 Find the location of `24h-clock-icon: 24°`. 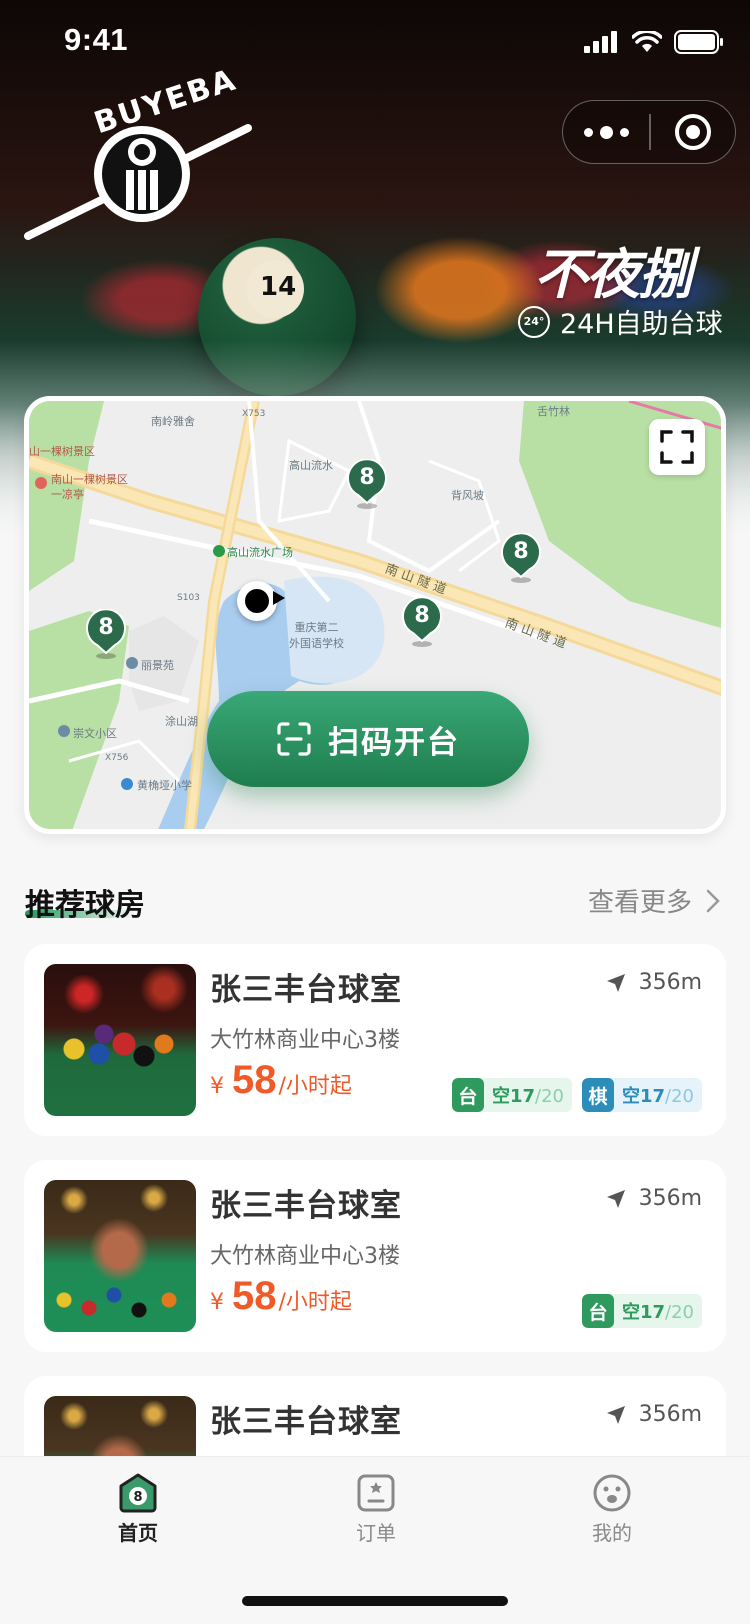

24h-clock-icon: 24° is located at coordinates (534, 321).